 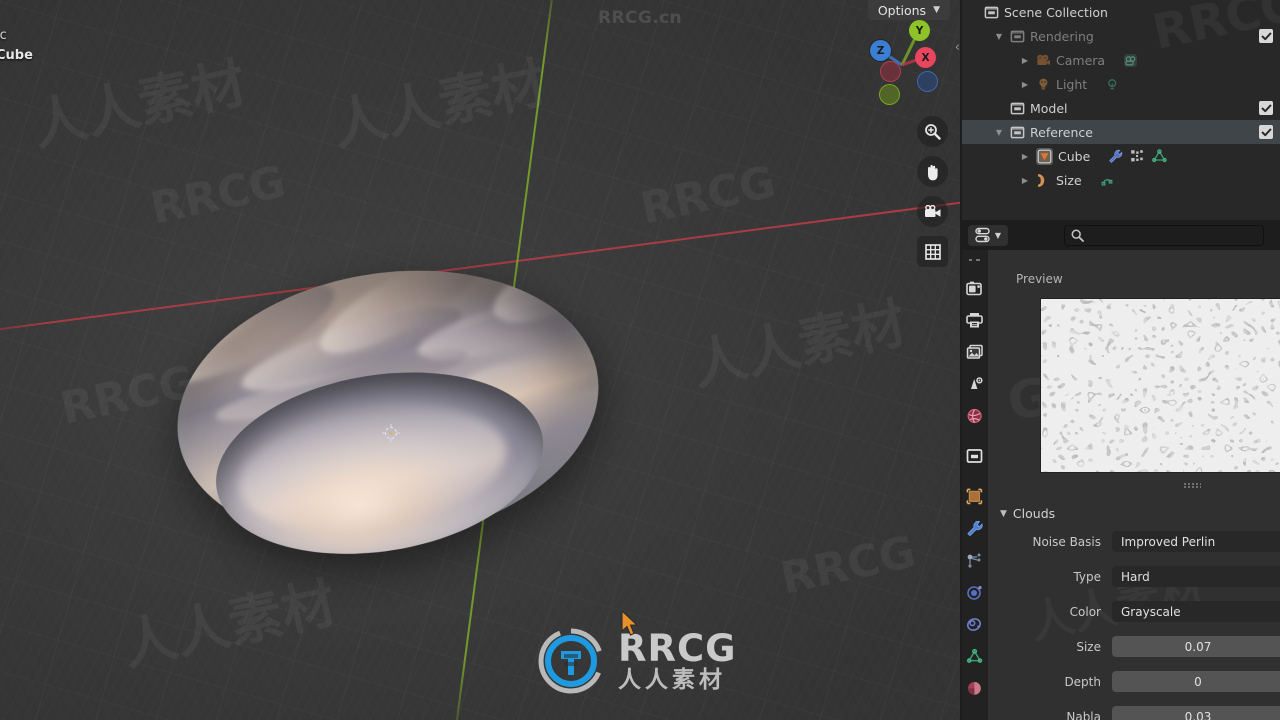 I want to click on wrench-icon, so click(x=975, y=528).